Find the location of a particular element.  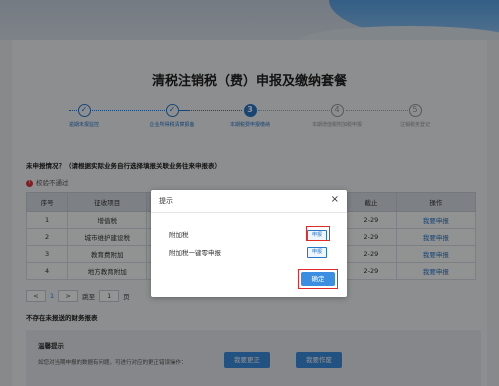

dialog-header: 提示 × is located at coordinates (249, 201).